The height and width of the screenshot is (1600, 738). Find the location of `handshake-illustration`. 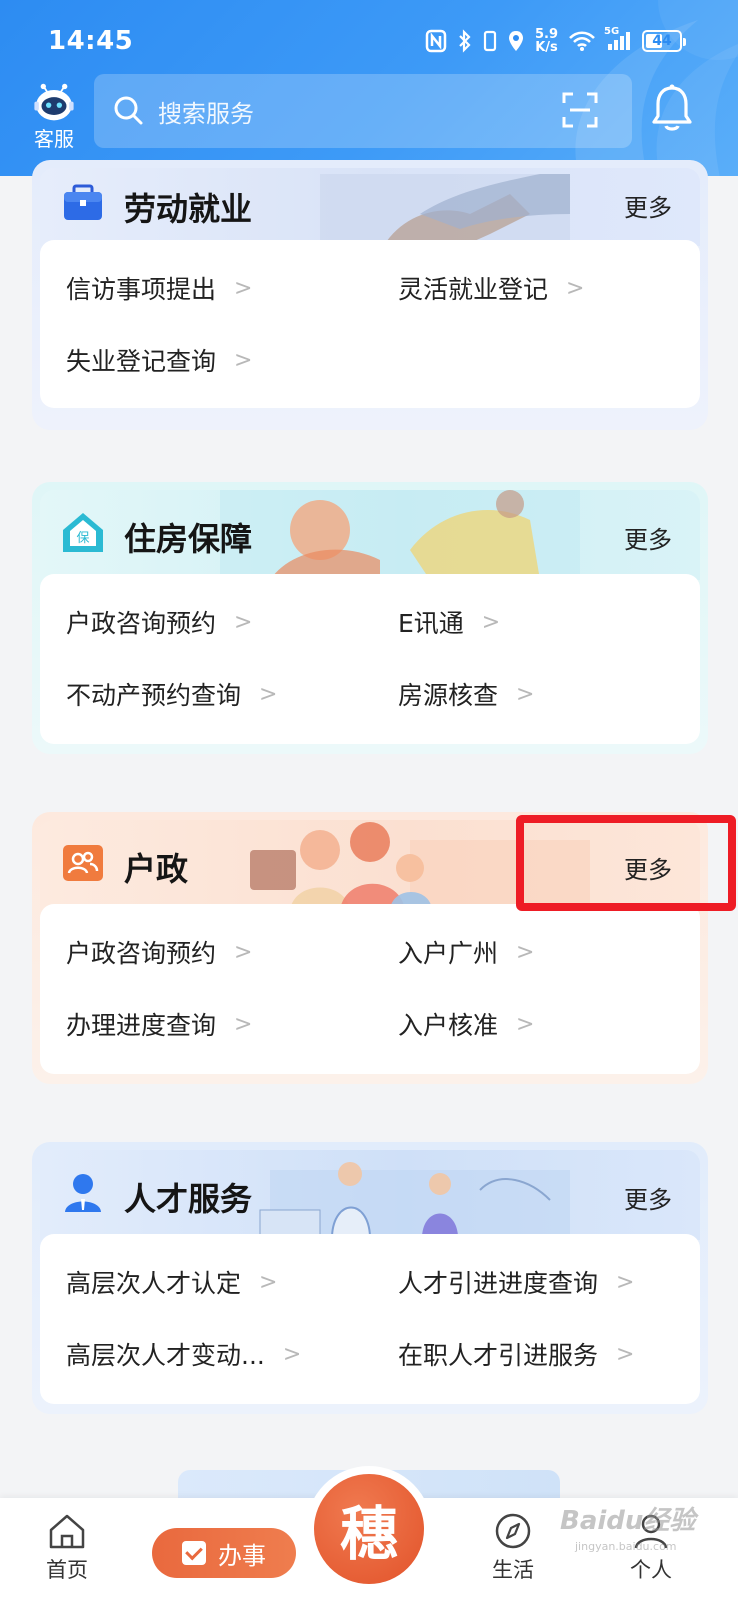

handshake-illustration is located at coordinates (445, 210).